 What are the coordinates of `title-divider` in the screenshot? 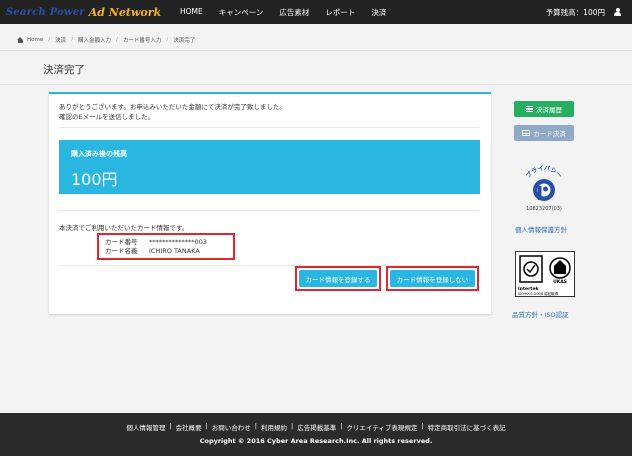 It's located at (316, 84).